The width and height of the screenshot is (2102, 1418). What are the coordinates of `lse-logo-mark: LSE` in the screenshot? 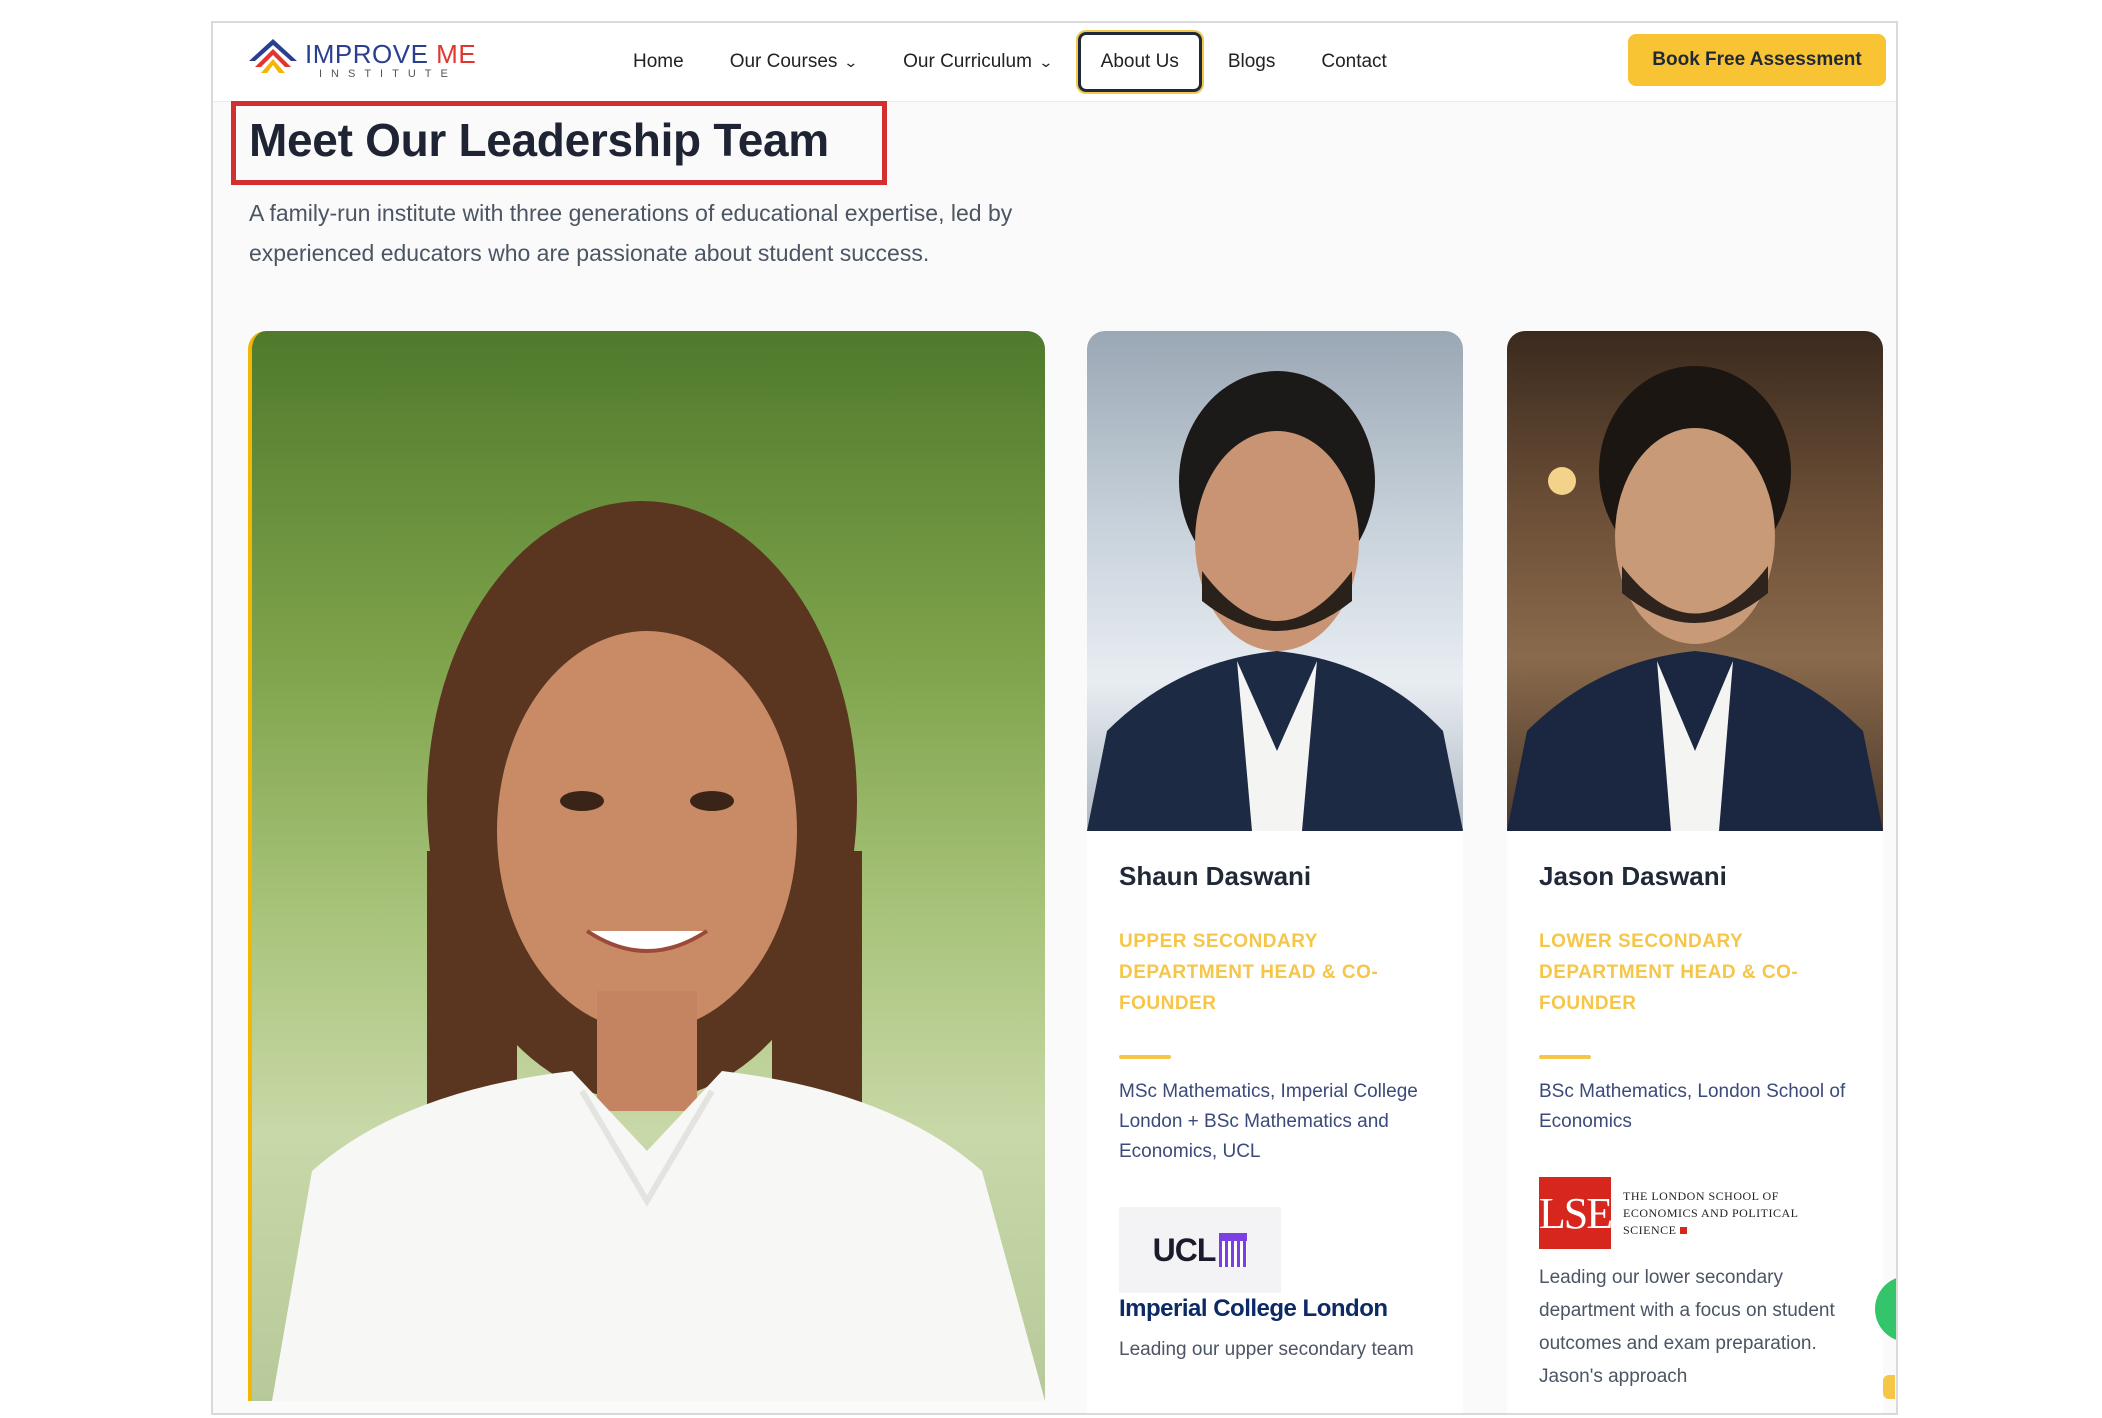 It's located at (1576, 1213).